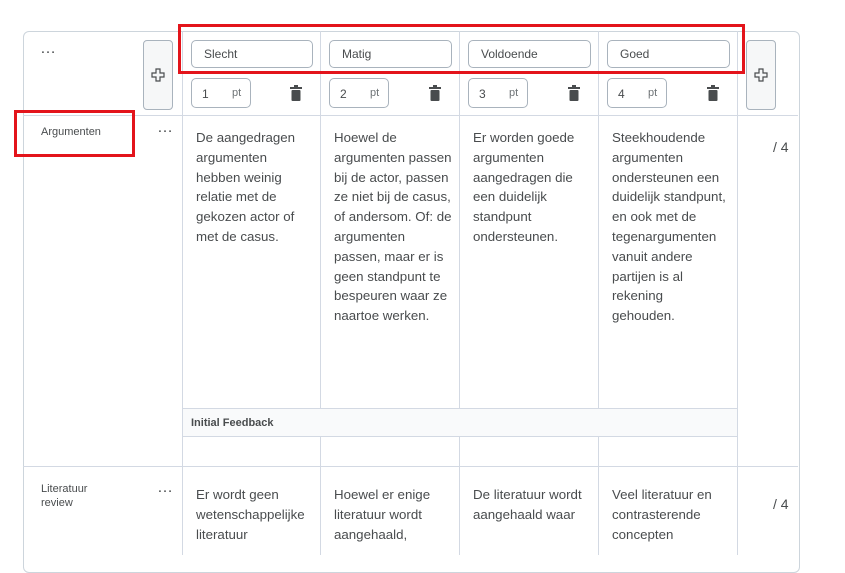  I want to click on add-level-right-button, so click(761, 75).